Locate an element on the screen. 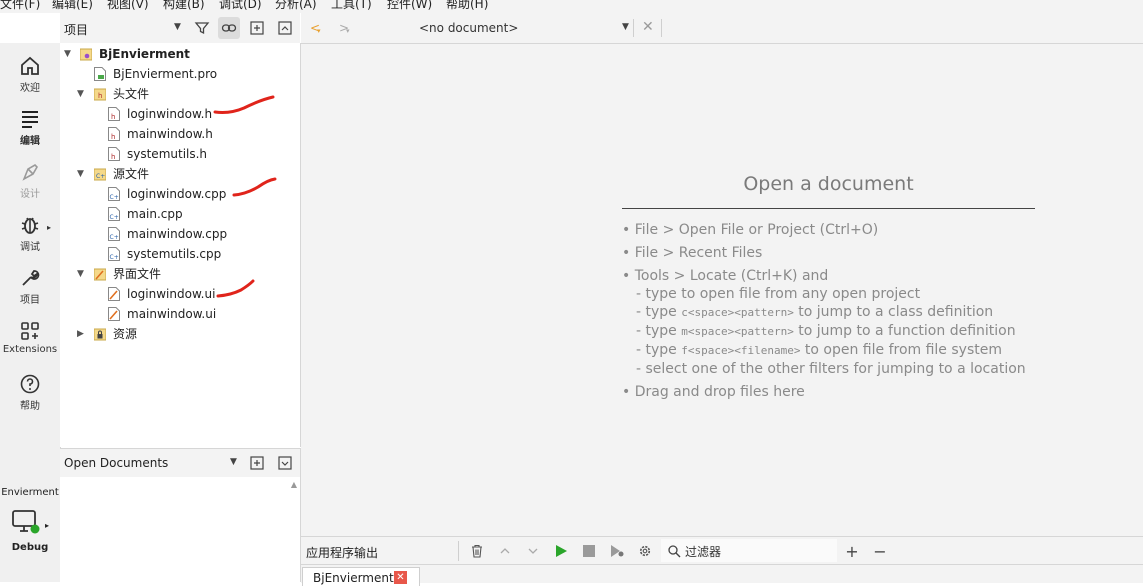  output-pane-toolbar: 应用程序输出 过滤器 + − is located at coordinates (722, 550).